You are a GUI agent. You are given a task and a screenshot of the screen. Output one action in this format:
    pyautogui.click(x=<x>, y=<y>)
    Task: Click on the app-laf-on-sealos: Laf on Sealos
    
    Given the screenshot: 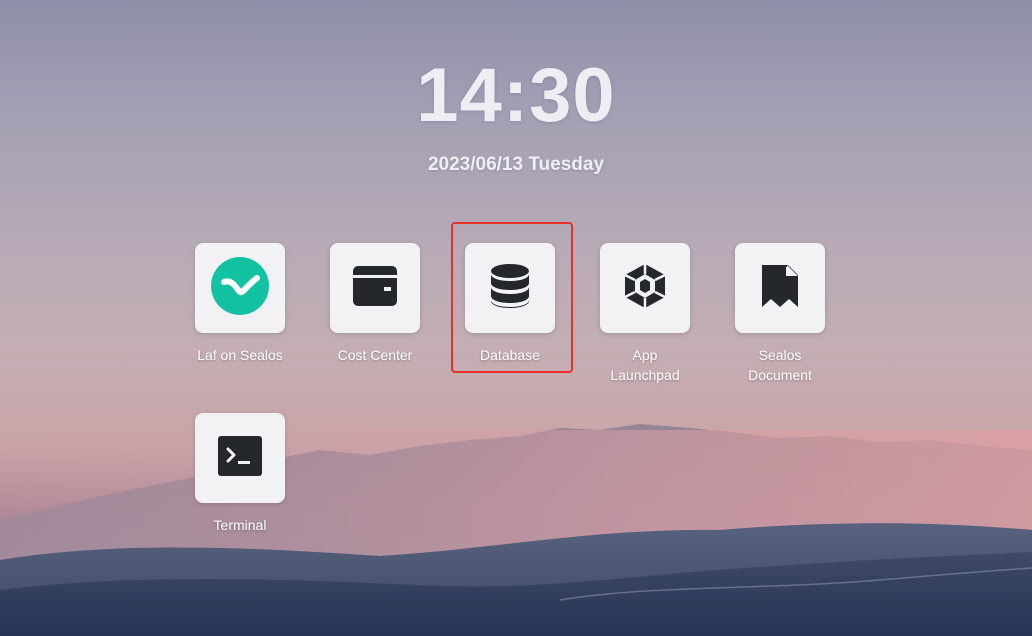 What is the action you would take?
    pyautogui.click(x=240, y=304)
    